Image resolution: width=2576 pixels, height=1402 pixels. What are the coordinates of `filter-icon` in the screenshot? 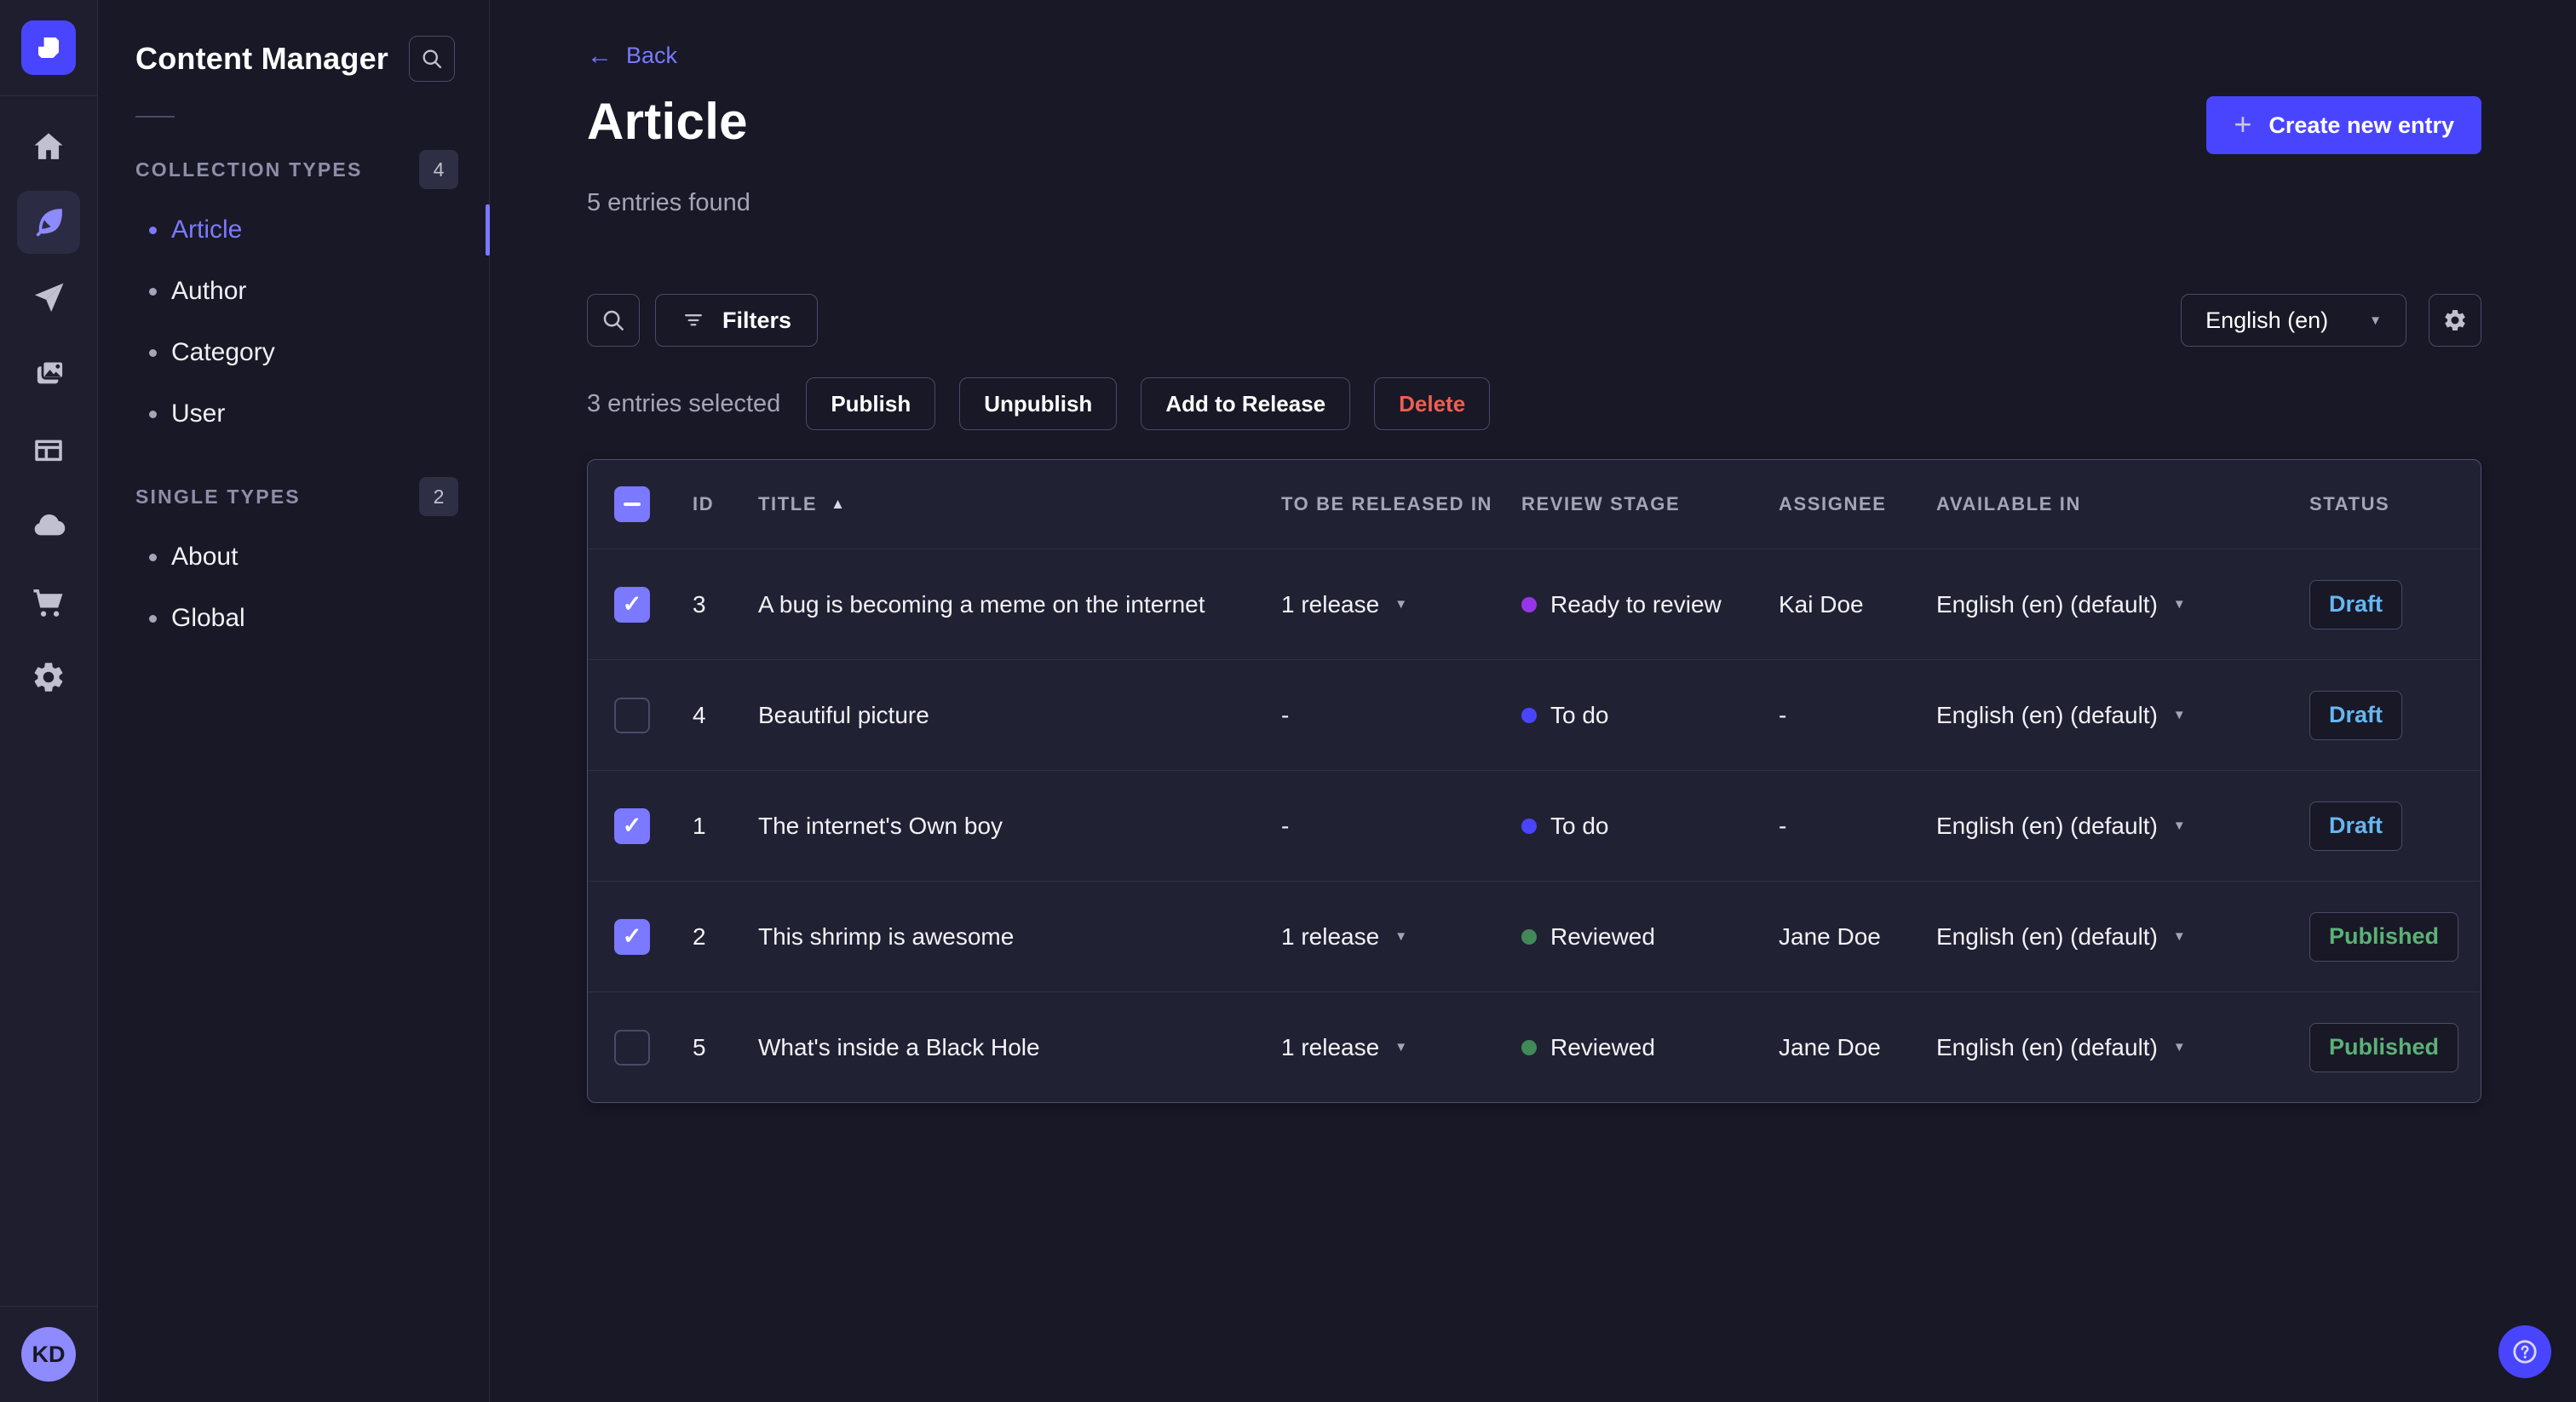 It's located at (694, 320).